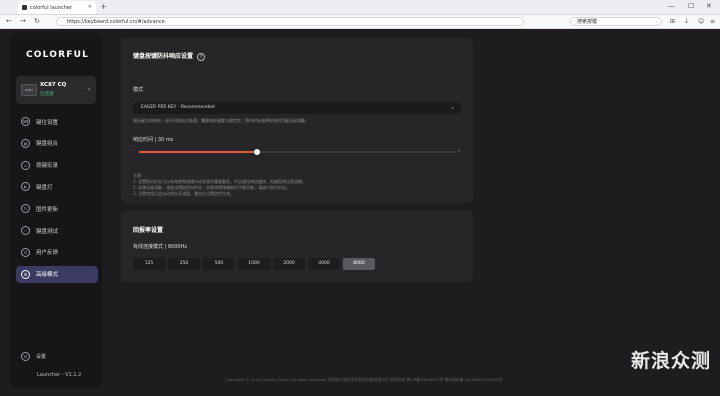 The width and height of the screenshot is (720, 396). What do you see at coordinates (41, 357) in the screenshot?
I see `settings-label: 设置` at bounding box center [41, 357].